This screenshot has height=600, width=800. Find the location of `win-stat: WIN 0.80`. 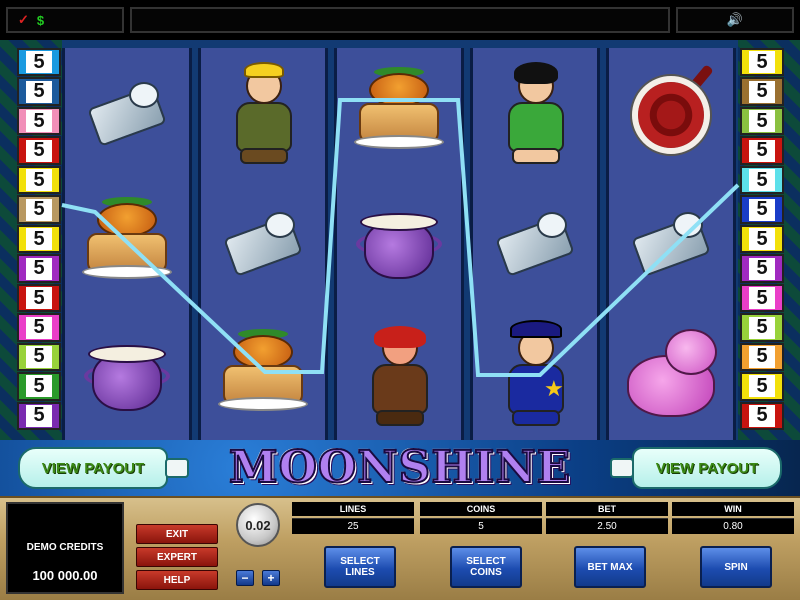

win-stat: WIN 0.80 is located at coordinates (733, 518).